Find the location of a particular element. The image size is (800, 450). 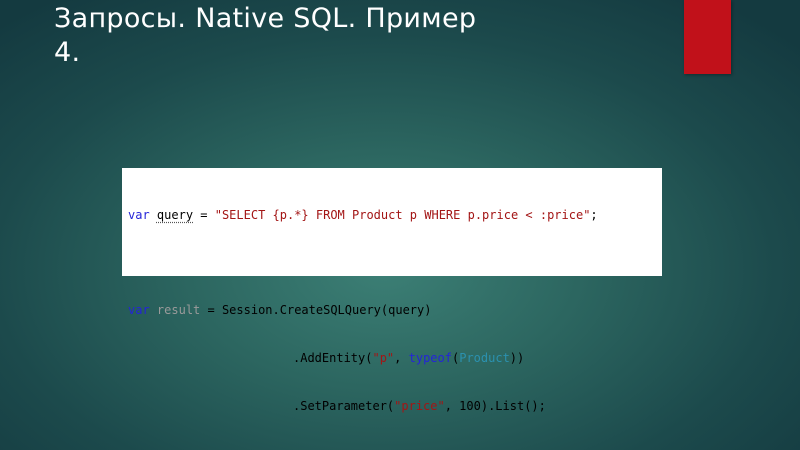

code-line-4: .AddEntity("p", typeof(Product)) is located at coordinates (395, 358).